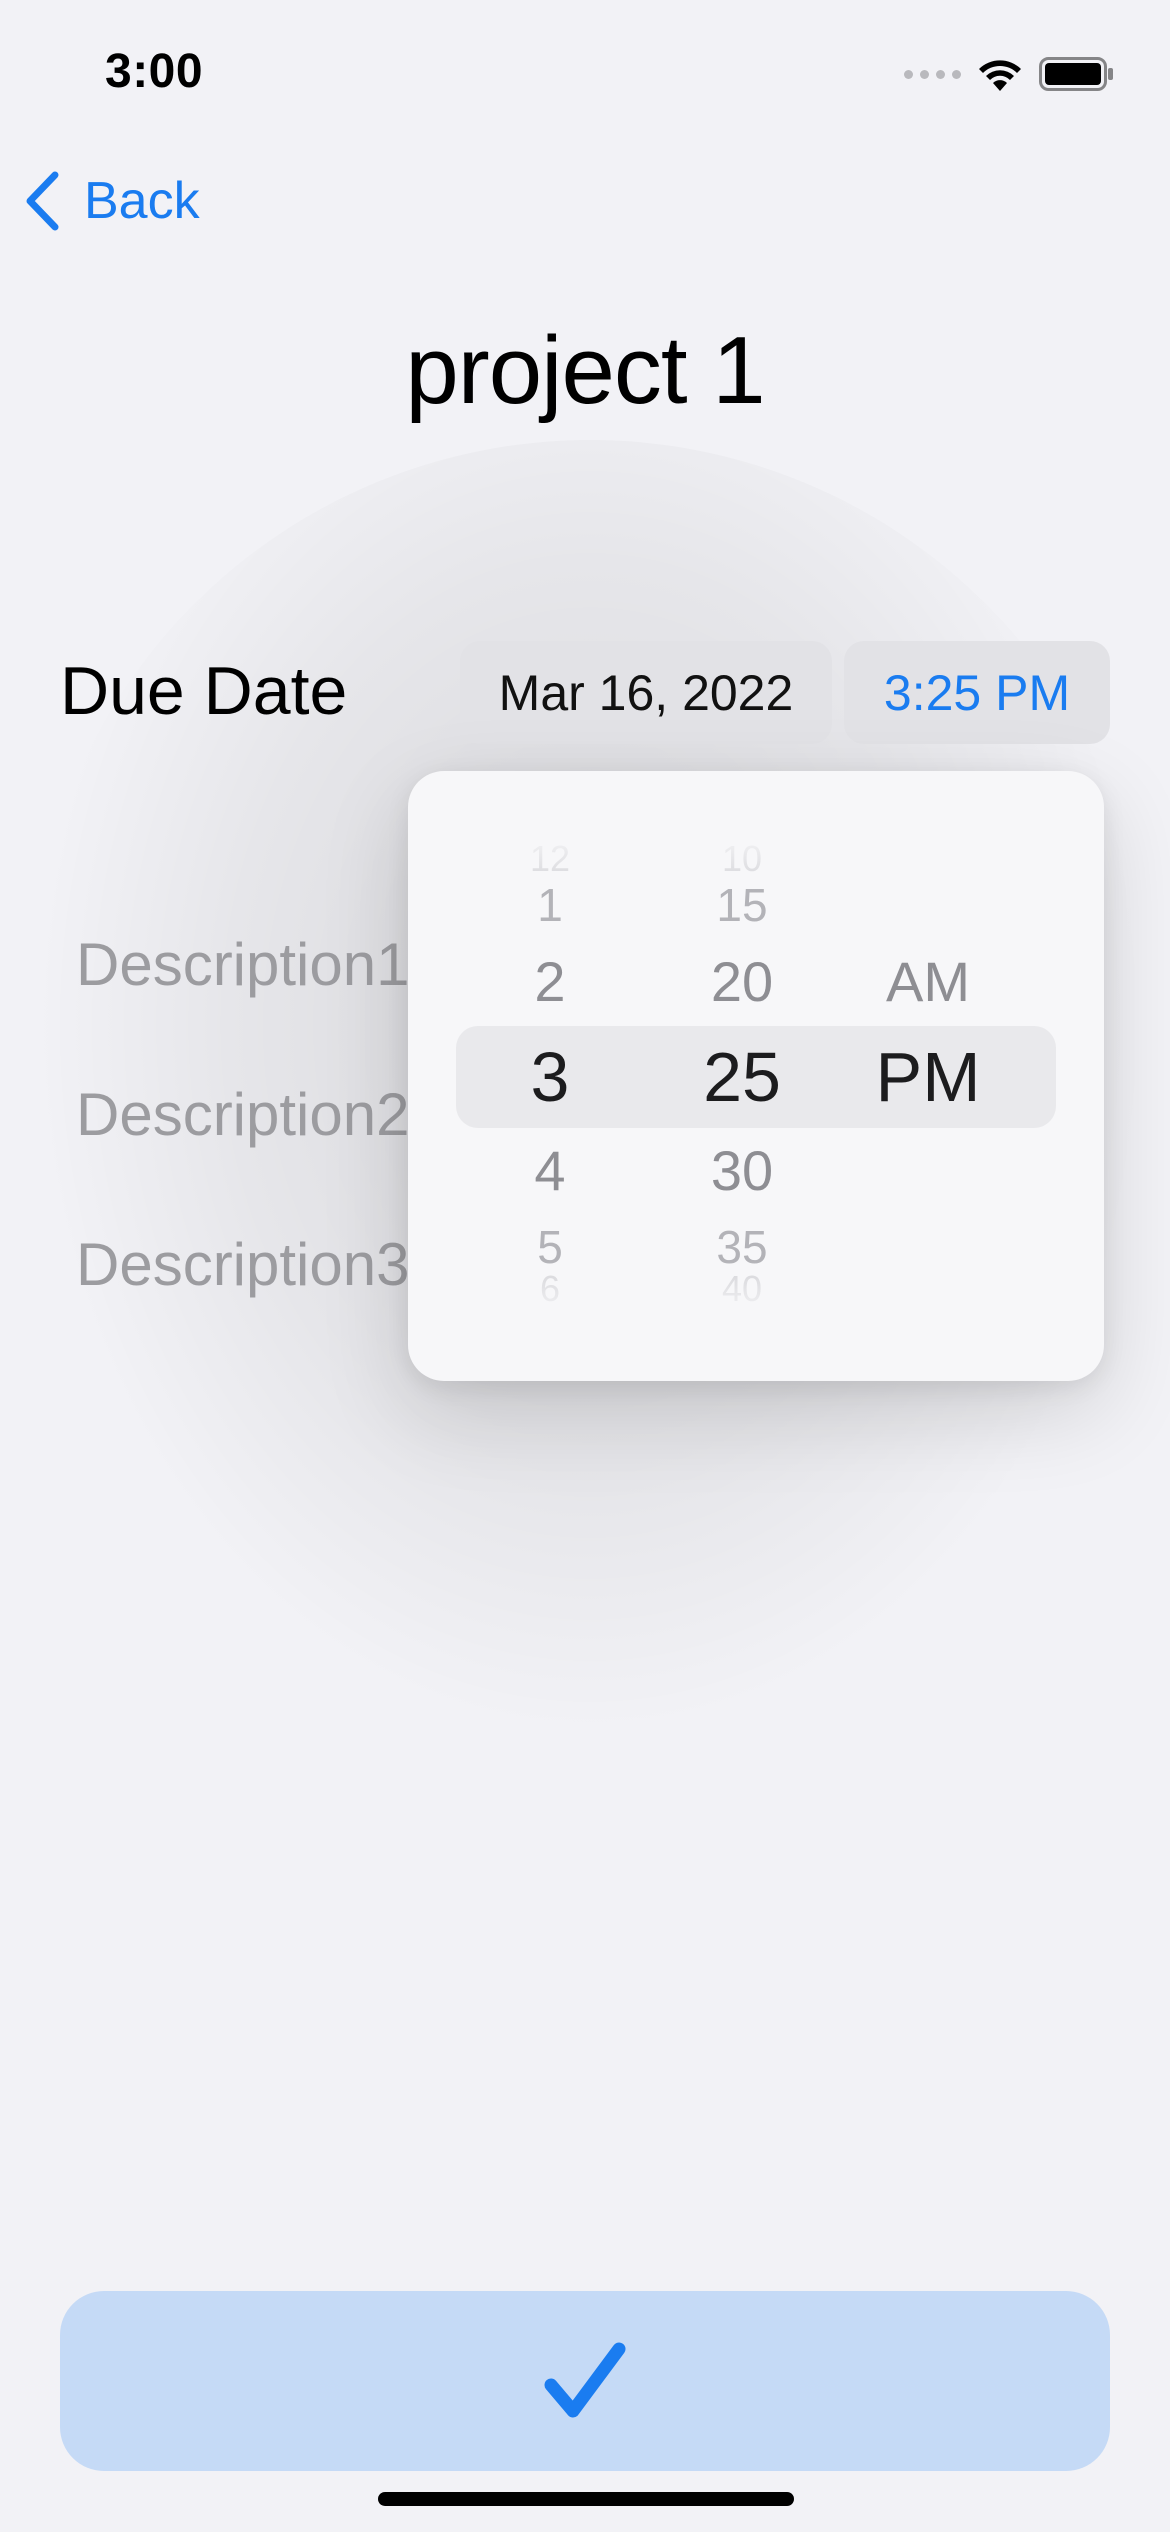 This screenshot has height=2532, width=1170. Describe the element at coordinates (243, 1114) in the screenshot. I see `description-field-2: Description2` at that location.